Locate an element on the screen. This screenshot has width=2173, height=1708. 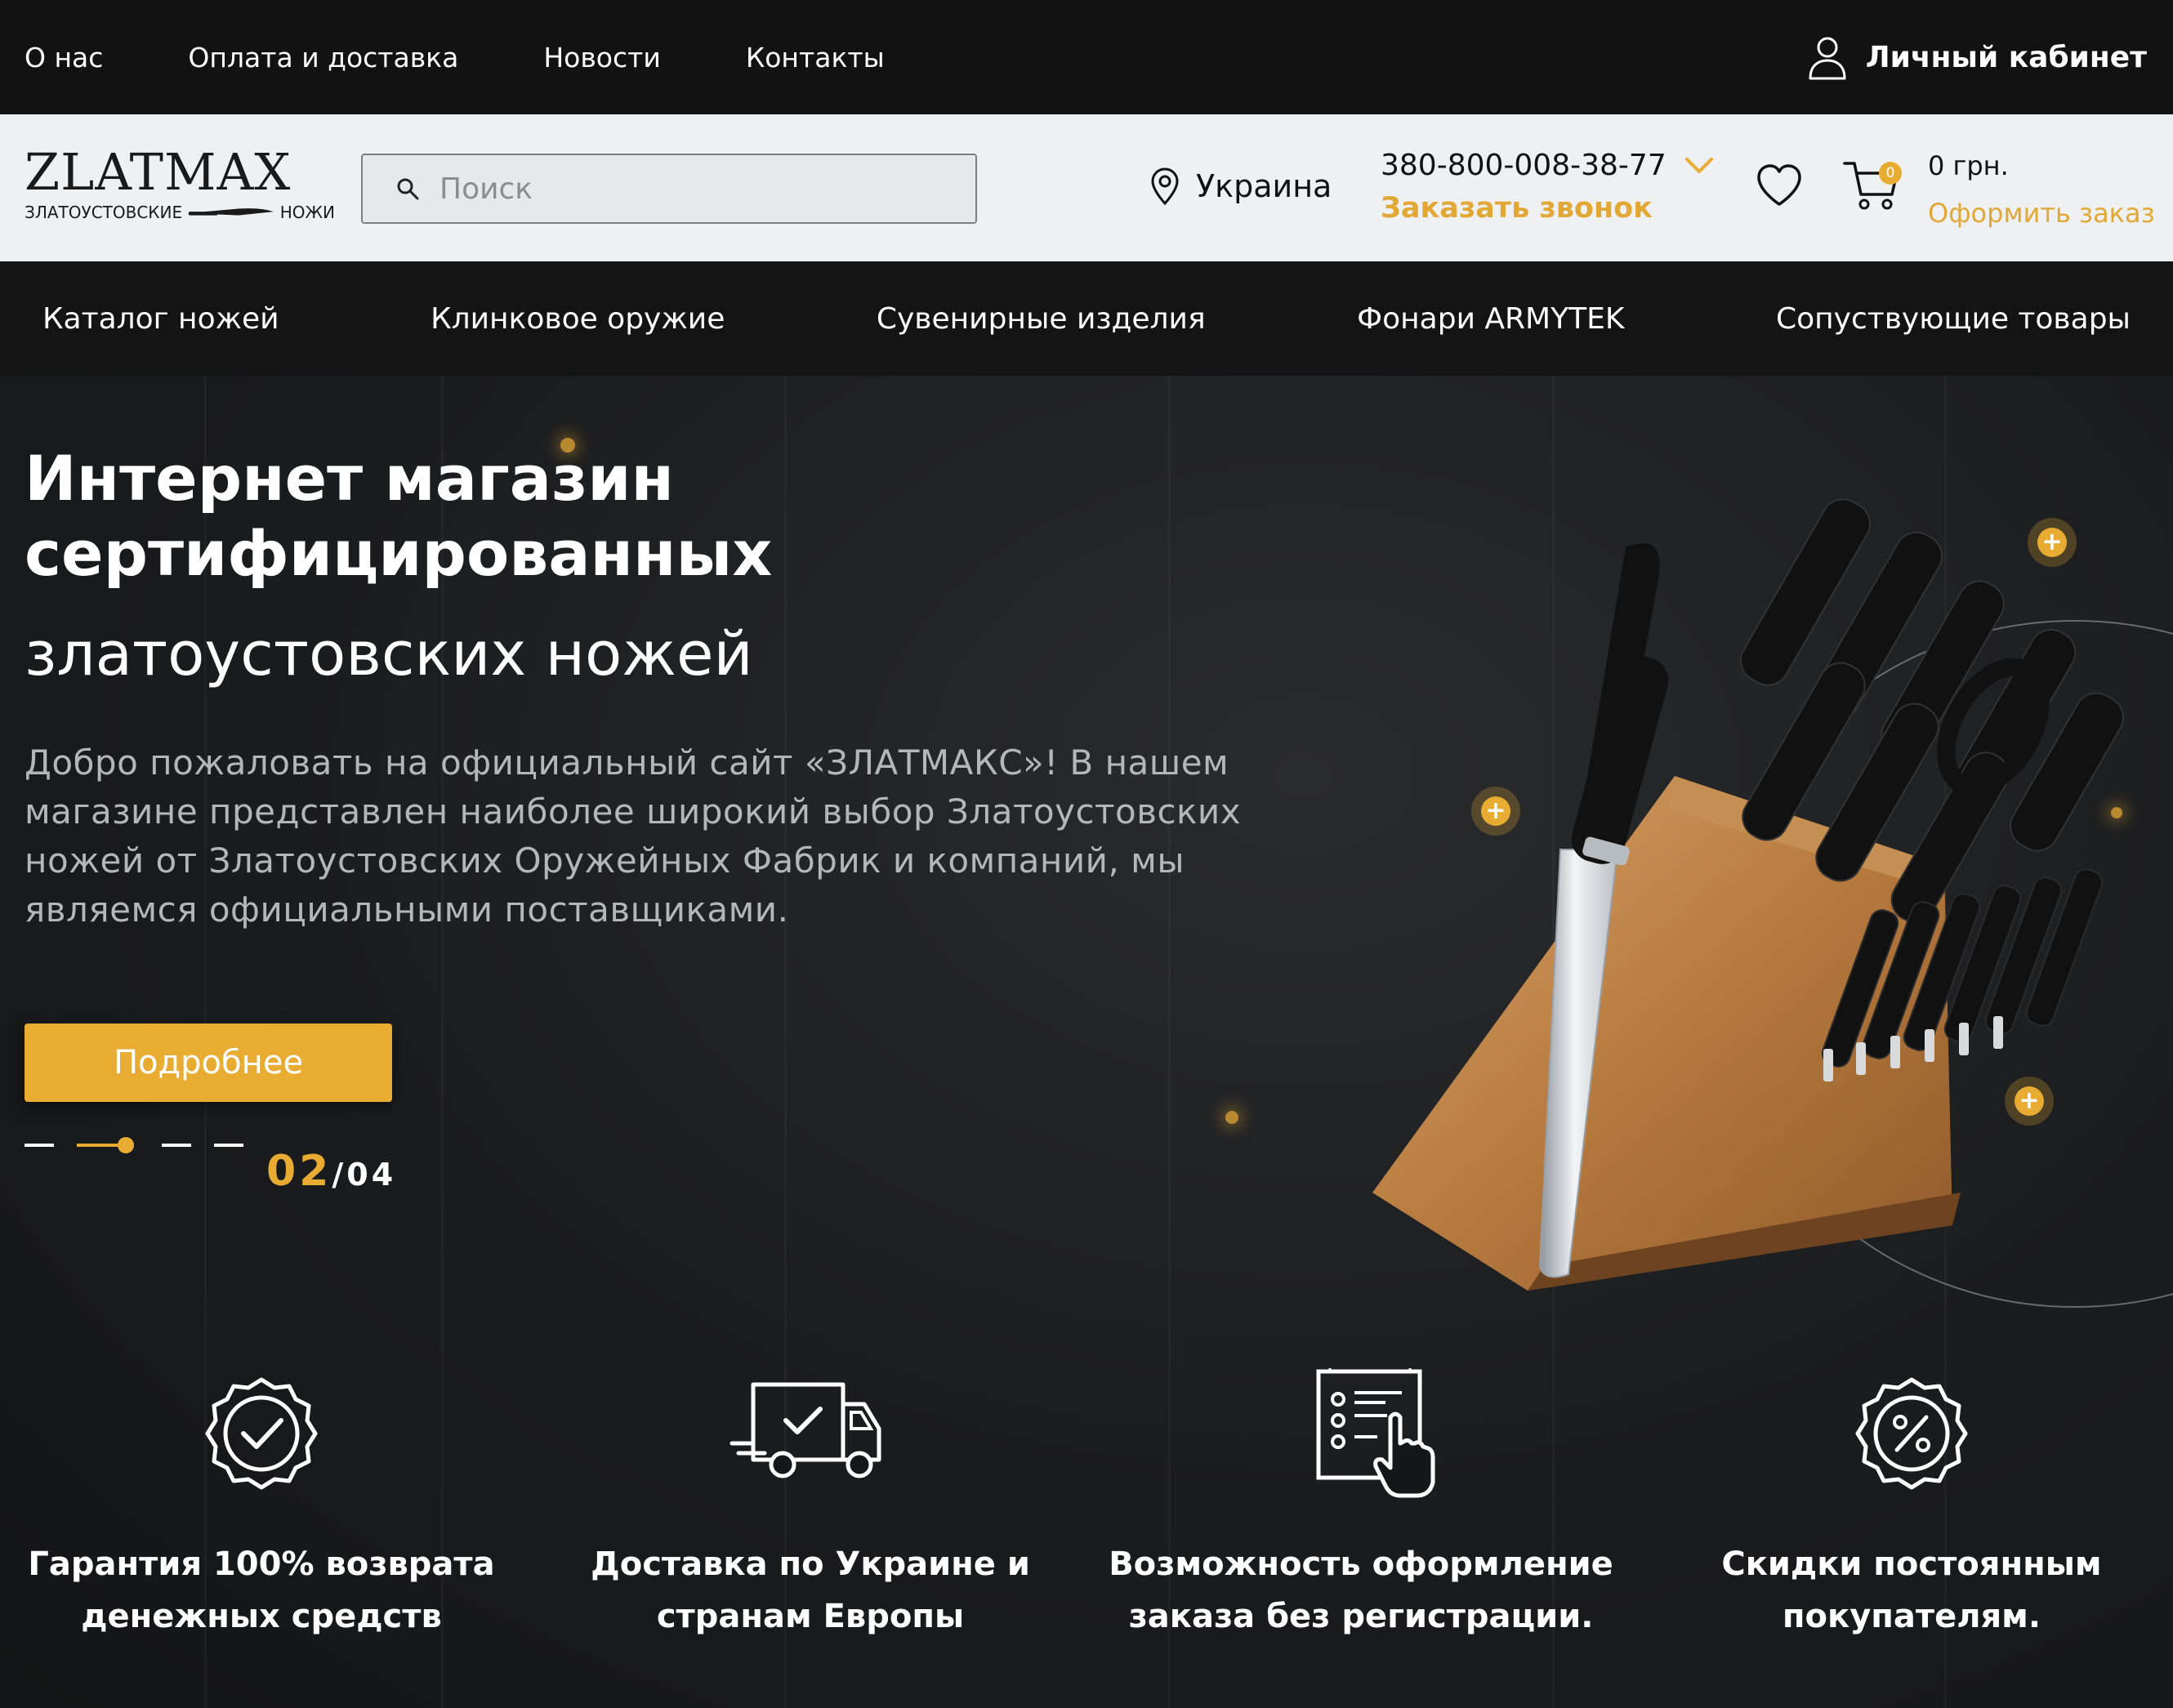
logo-sub-right: НОЖИ is located at coordinates (307, 213).